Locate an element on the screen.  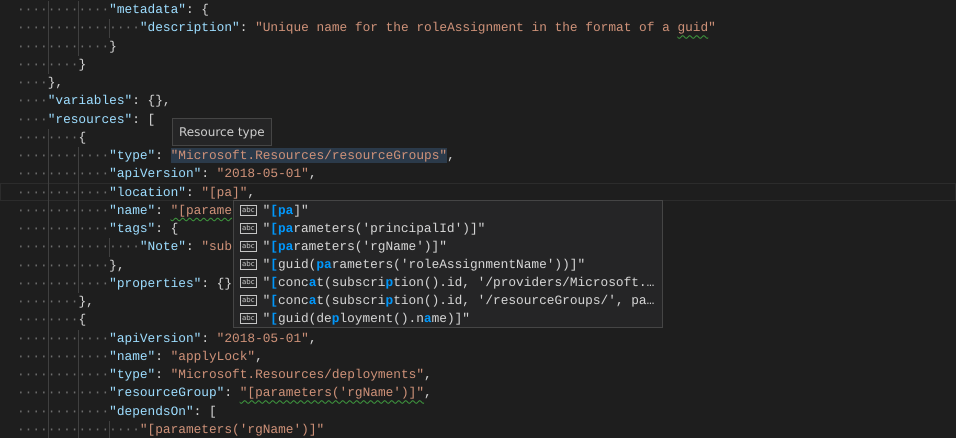
code-line: ················"[parameters('rgName')]" is located at coordinates (171, 429).